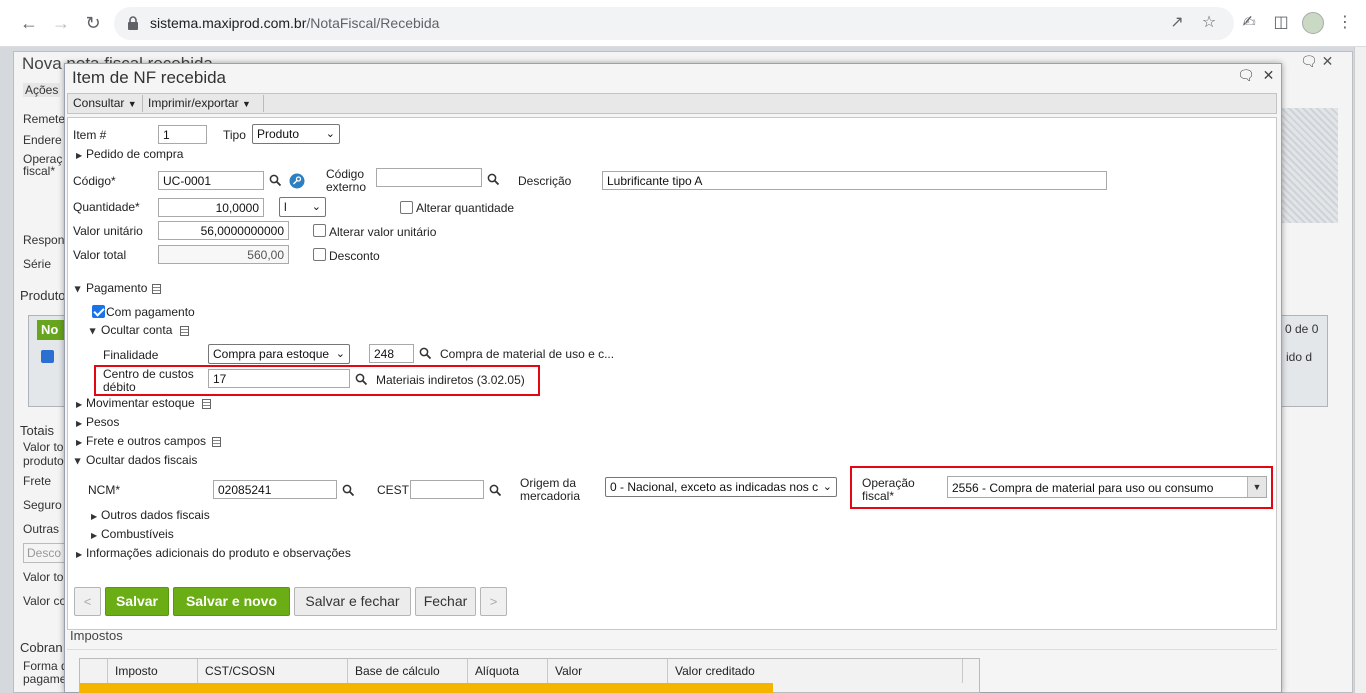  What do you see at coordinates (223, 230) in the screenshot?
I see `valor-unitario-input: 56,0000000000` at bounding box center [223, 230].